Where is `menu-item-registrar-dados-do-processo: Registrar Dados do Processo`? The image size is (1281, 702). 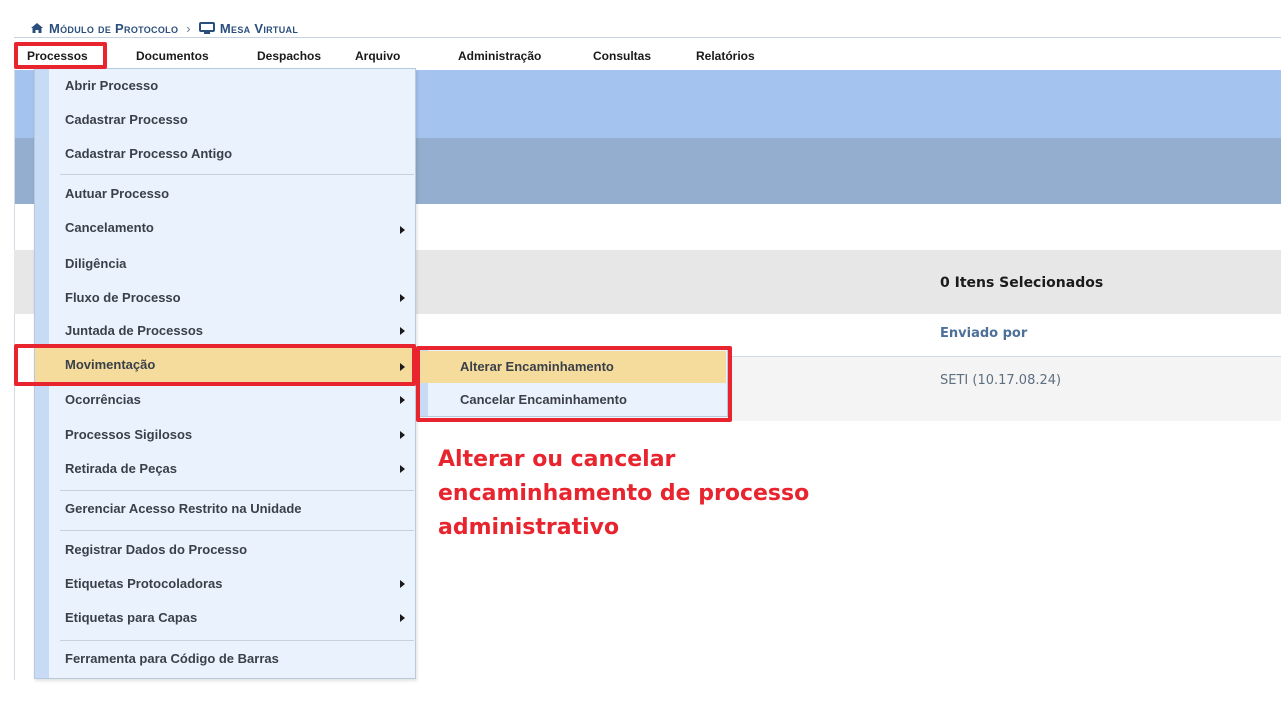
menu-item-registrar-dados-do-processo: Registrar Dados do Processo is located at coordinates (156, 549).